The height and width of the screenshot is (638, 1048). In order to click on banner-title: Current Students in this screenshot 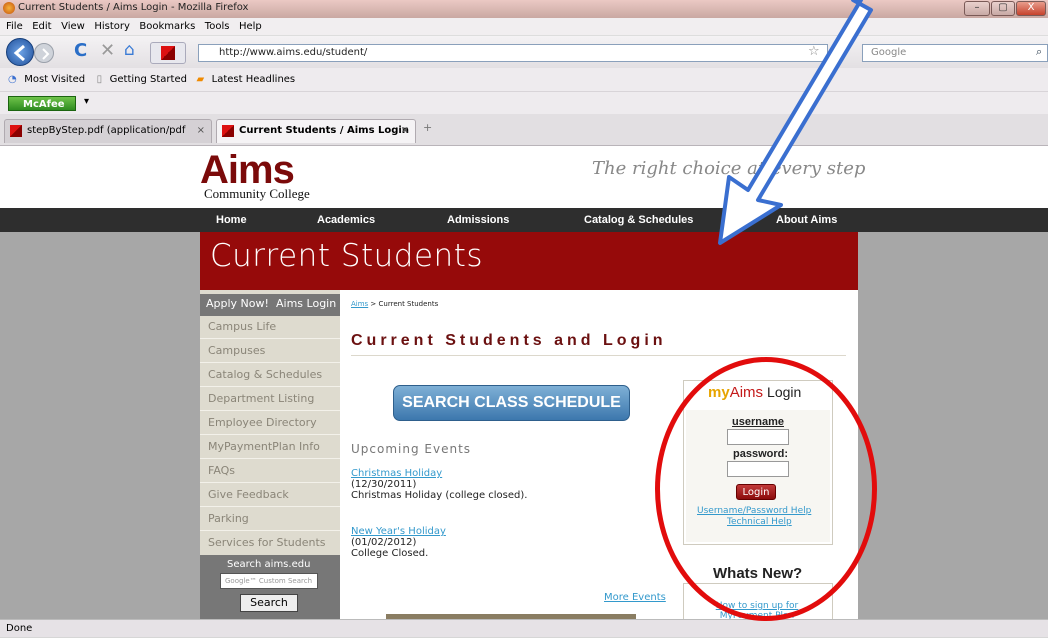, I will do `click(347, 256)`.